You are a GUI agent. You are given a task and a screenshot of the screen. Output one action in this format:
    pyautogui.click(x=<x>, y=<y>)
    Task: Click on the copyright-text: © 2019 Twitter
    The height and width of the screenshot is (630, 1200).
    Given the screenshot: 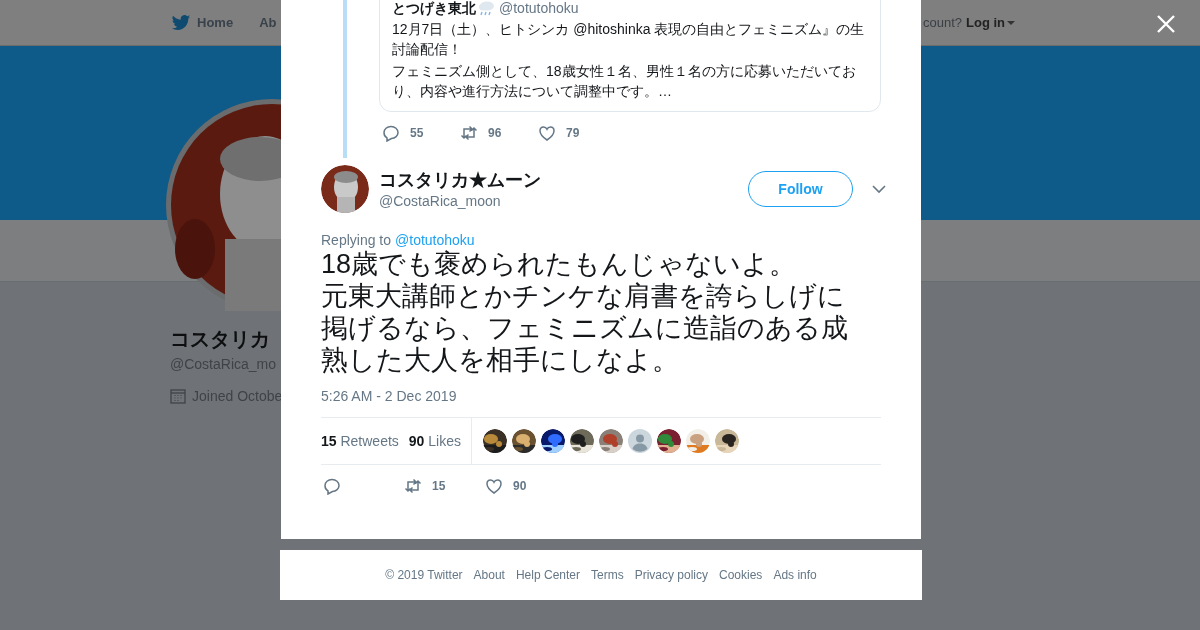 What is the action you would take?
    pyautogui.click(x=424, y=575)
    